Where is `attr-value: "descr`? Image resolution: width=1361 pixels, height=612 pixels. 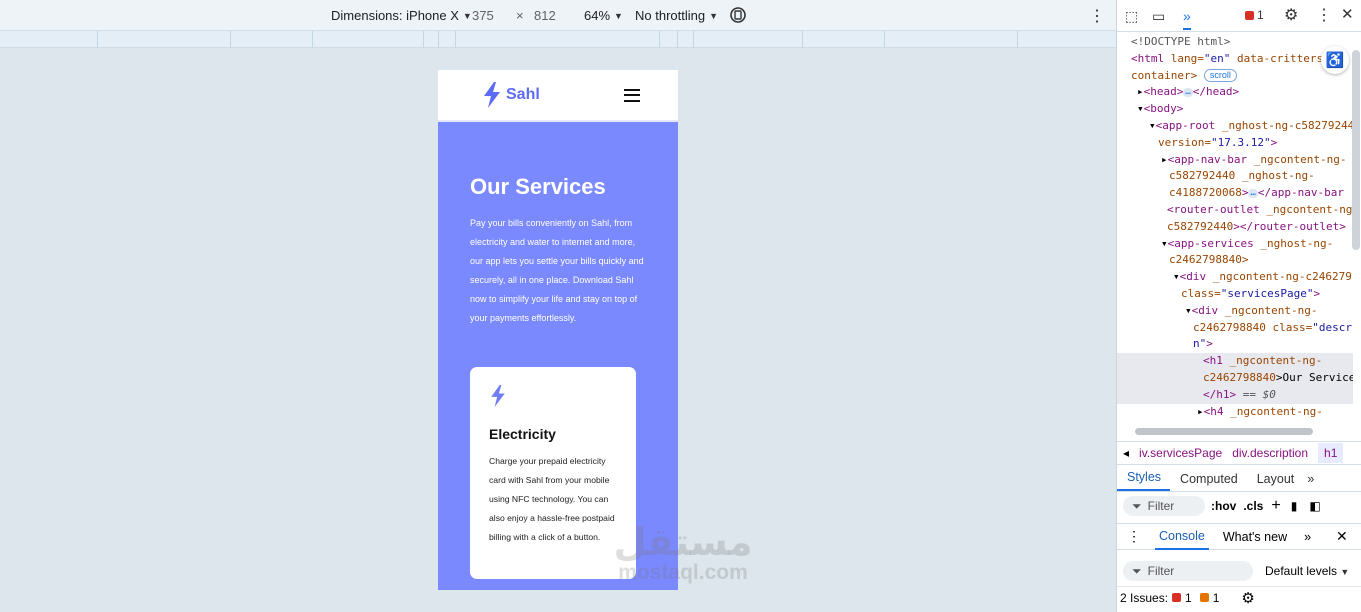 attr-value: "descr is located at coordinates (1332, 327).